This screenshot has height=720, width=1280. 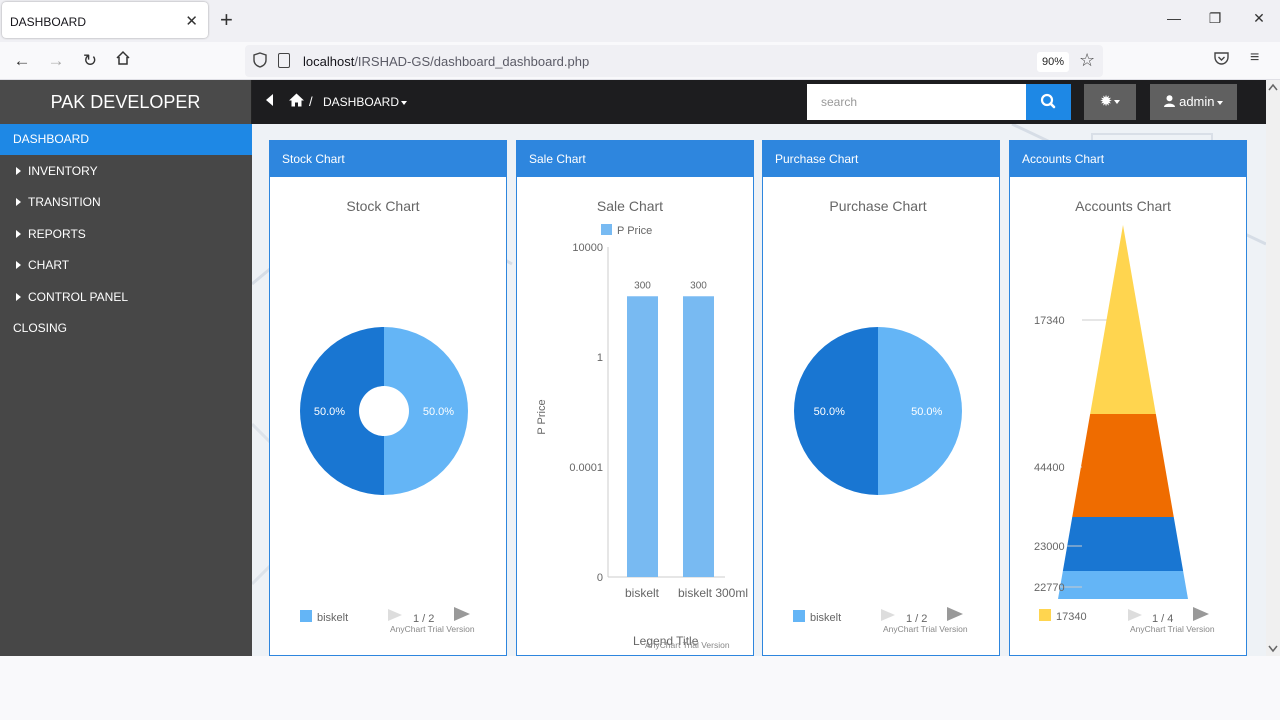 What do you see at coordinates (587, 248) in the screenshot?
I see `y-tick-label: 10000` at bounding box center [587, 248].